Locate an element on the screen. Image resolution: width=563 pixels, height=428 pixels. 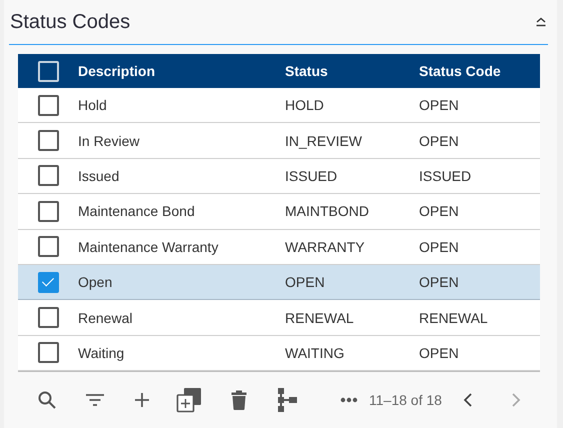
table-row: Hold HOLD OPEN is located at coordinates (279, 106).